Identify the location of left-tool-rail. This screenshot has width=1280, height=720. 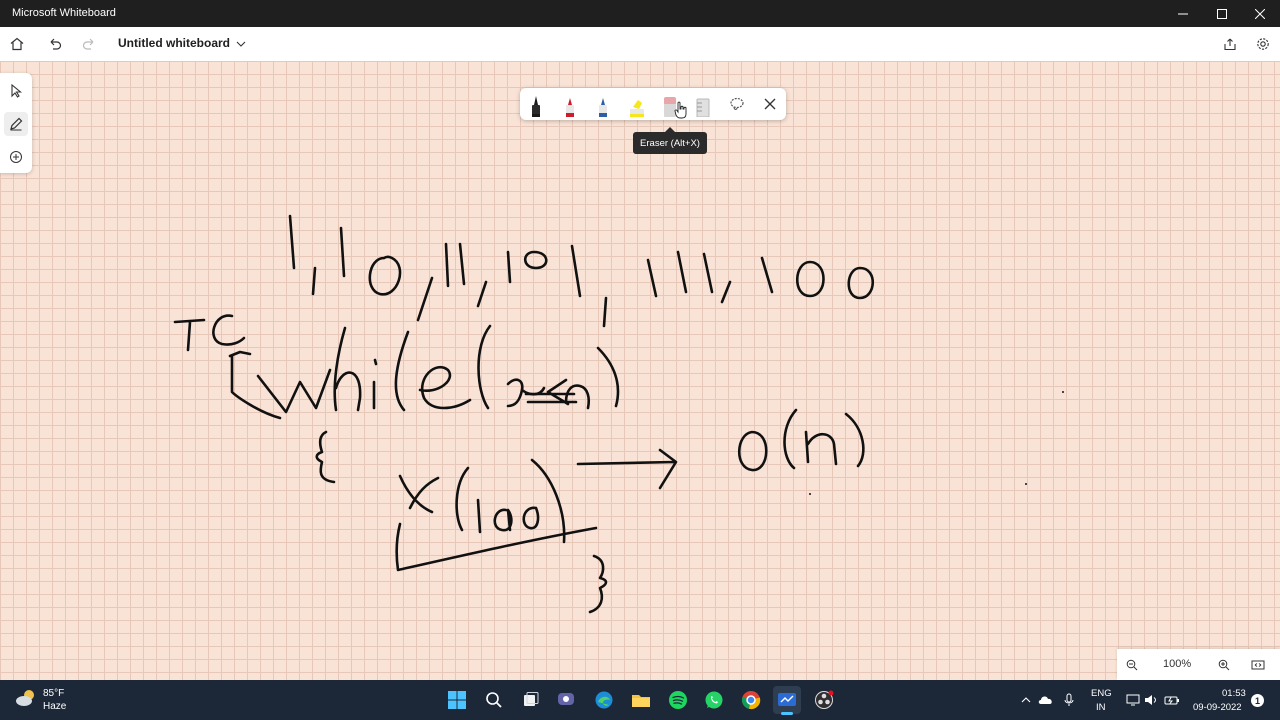
(16, 123).